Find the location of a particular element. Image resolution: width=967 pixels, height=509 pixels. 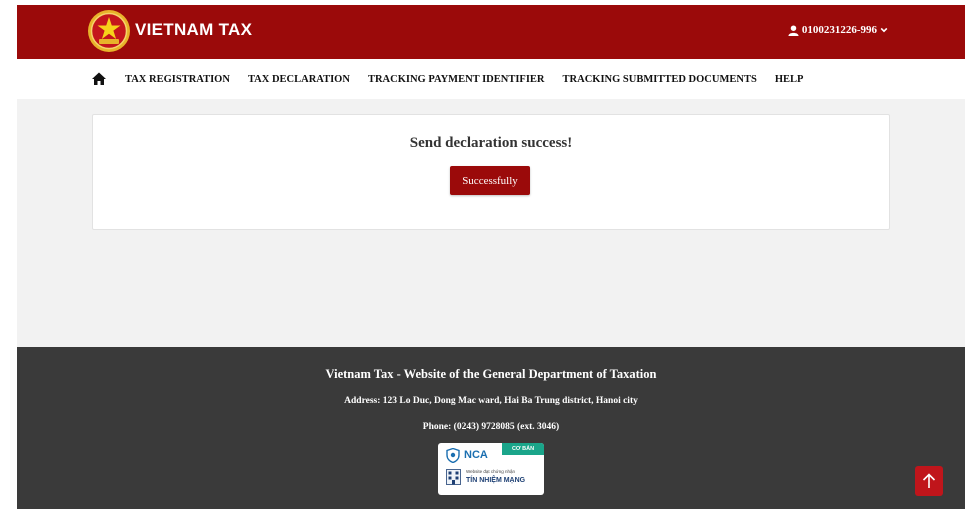

back-to-top-button is located at coordinates (929, 481).